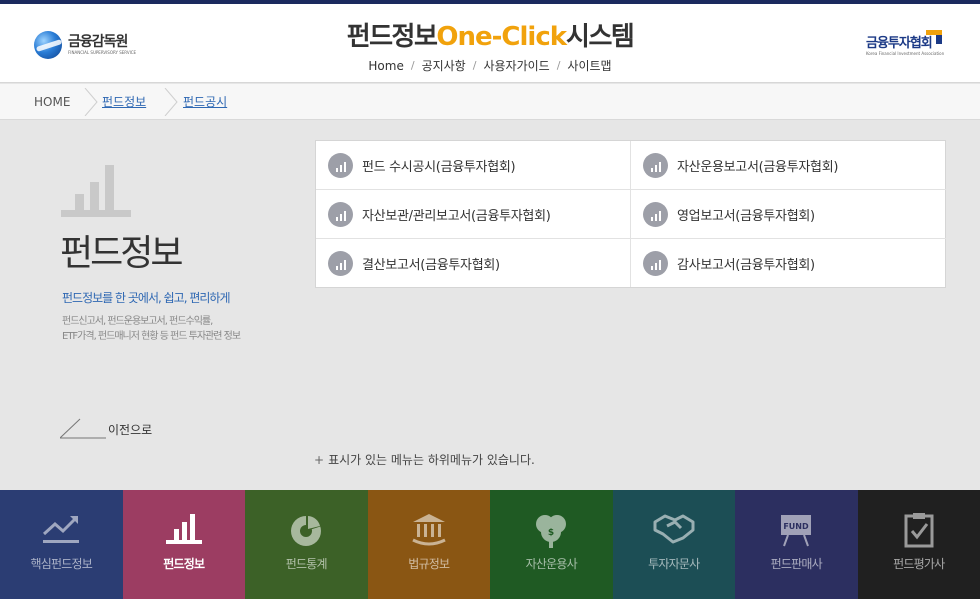  Describe the element at coordinates (674, 529) in the screenshot. I see `handshake-icon` at that location.